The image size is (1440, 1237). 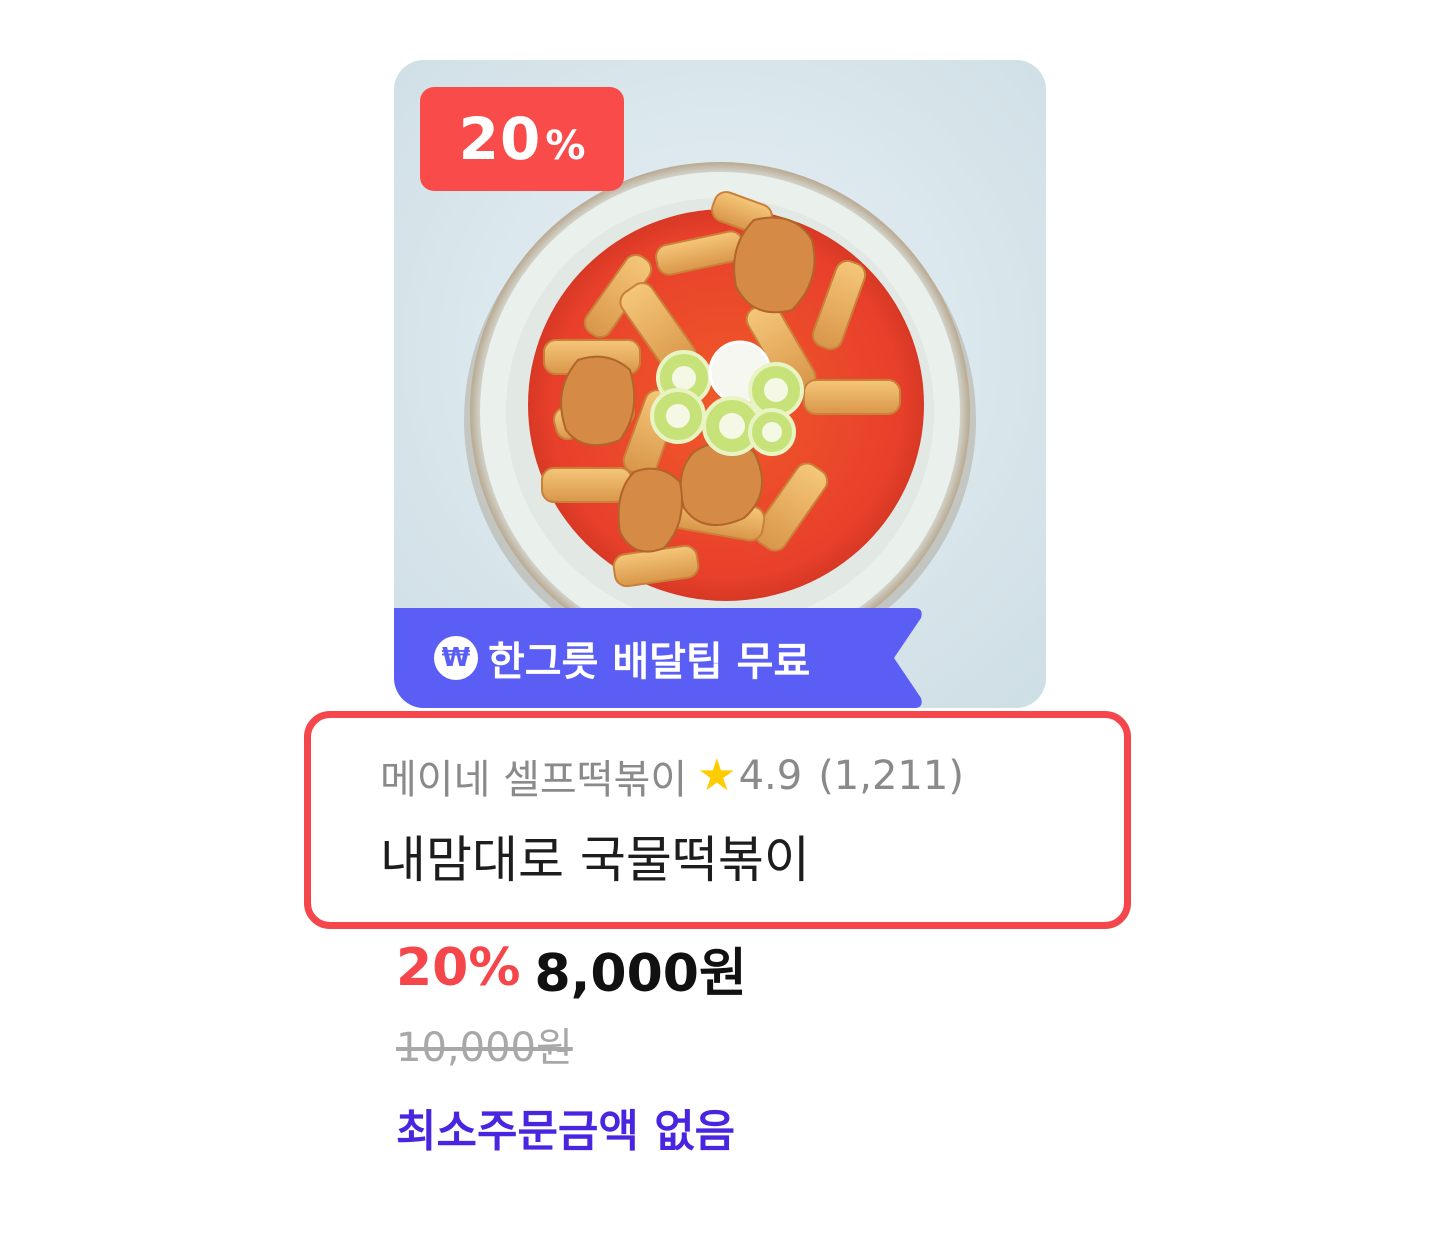 I want to click on won-coin-icon: ₩, so click(x=456, y=658).